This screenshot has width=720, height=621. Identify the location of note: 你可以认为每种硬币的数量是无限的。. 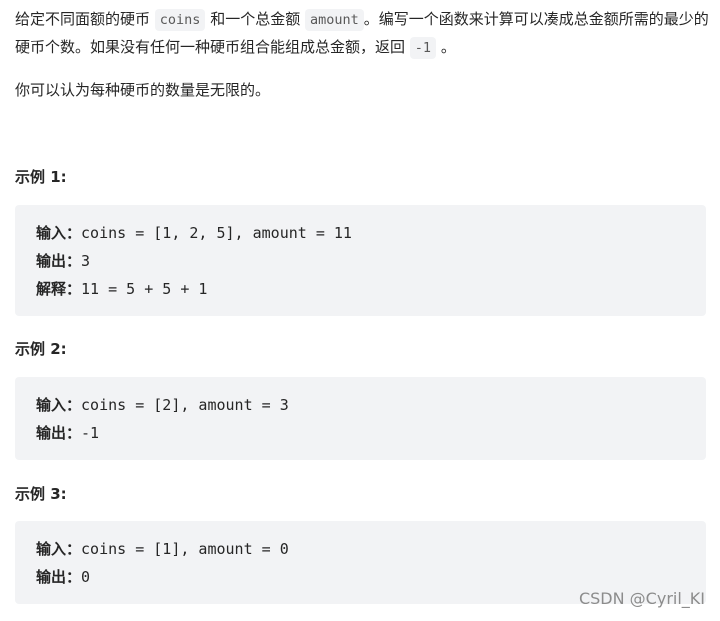
(143, 90).